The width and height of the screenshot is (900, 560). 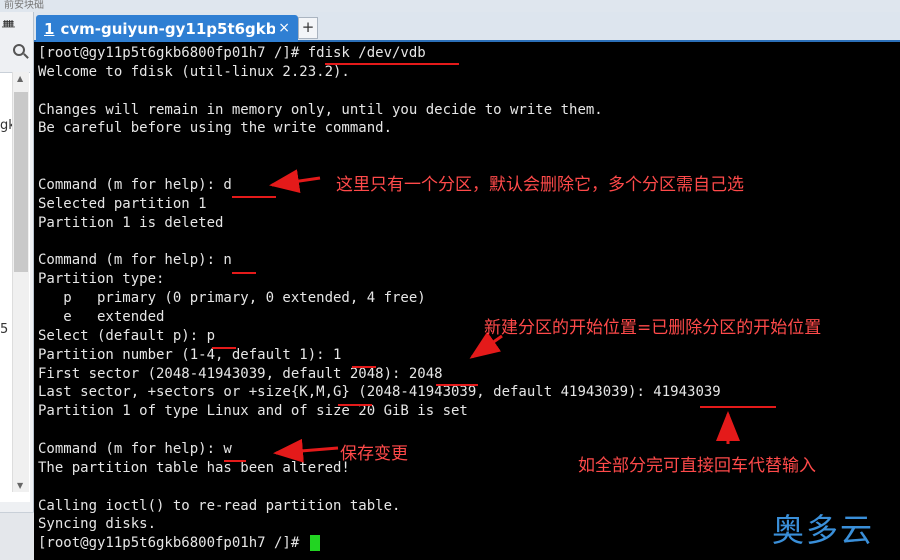 I want to click on terminal-cursor, so click(x=314, y=543).